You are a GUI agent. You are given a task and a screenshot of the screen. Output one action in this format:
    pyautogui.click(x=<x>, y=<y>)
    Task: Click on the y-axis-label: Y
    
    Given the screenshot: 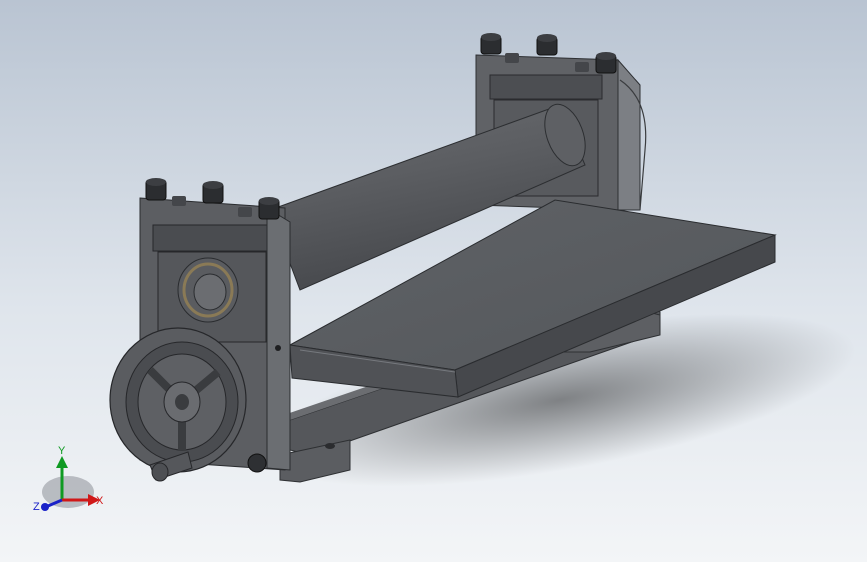 What is the action you would take?
    pyautogui.click(x=62, y=451)
    